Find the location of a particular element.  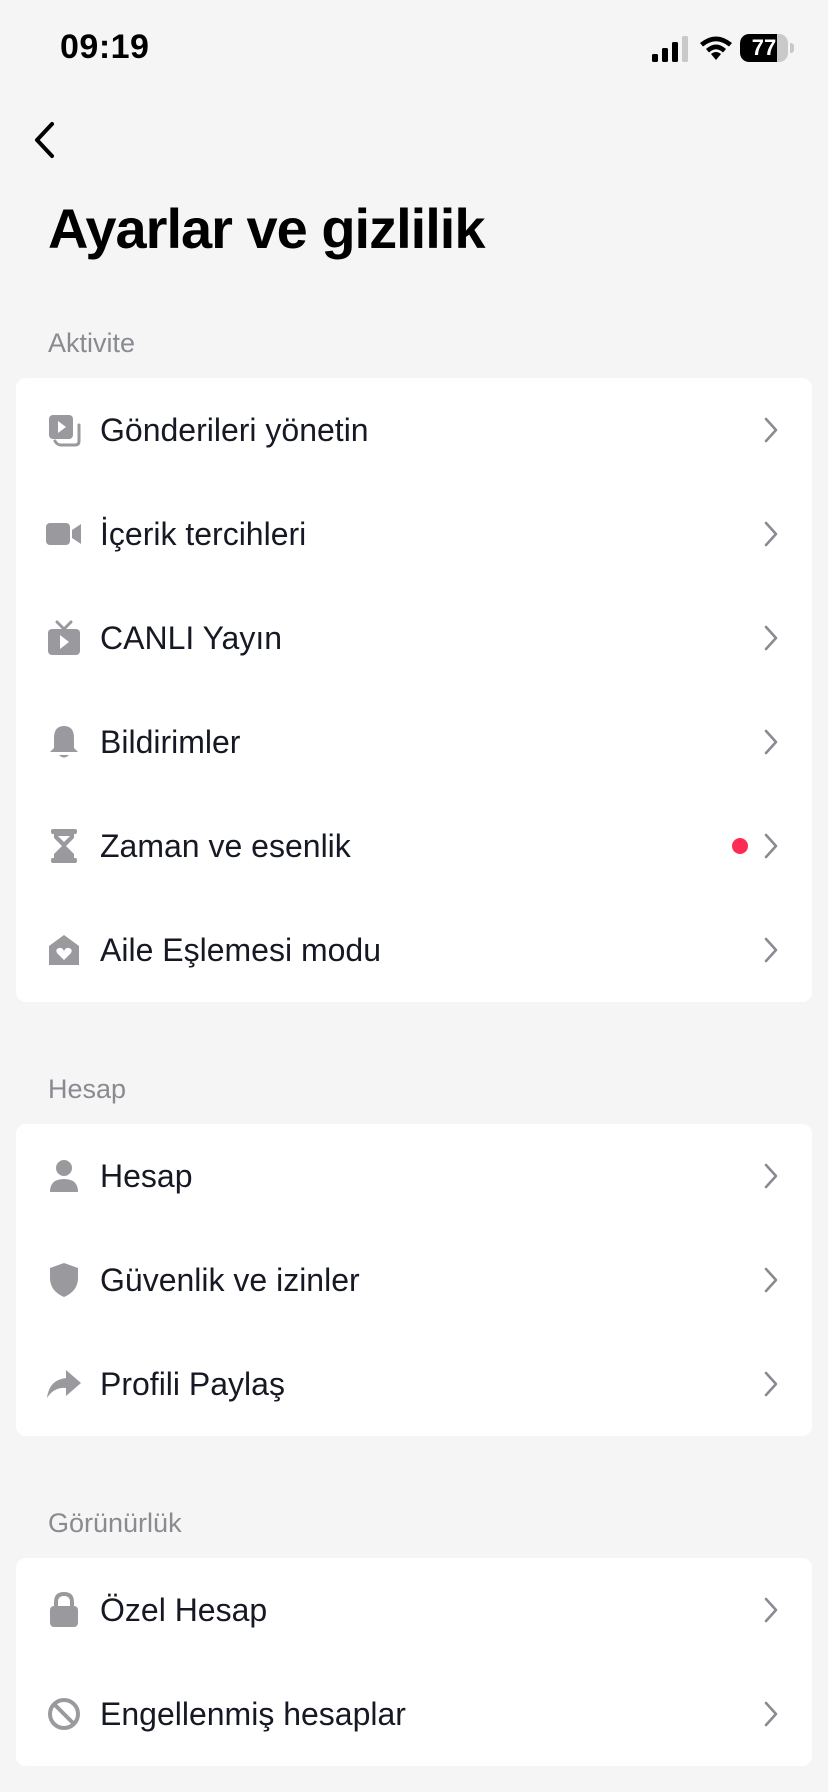

posts-icon is located at coordinates (64, 430).